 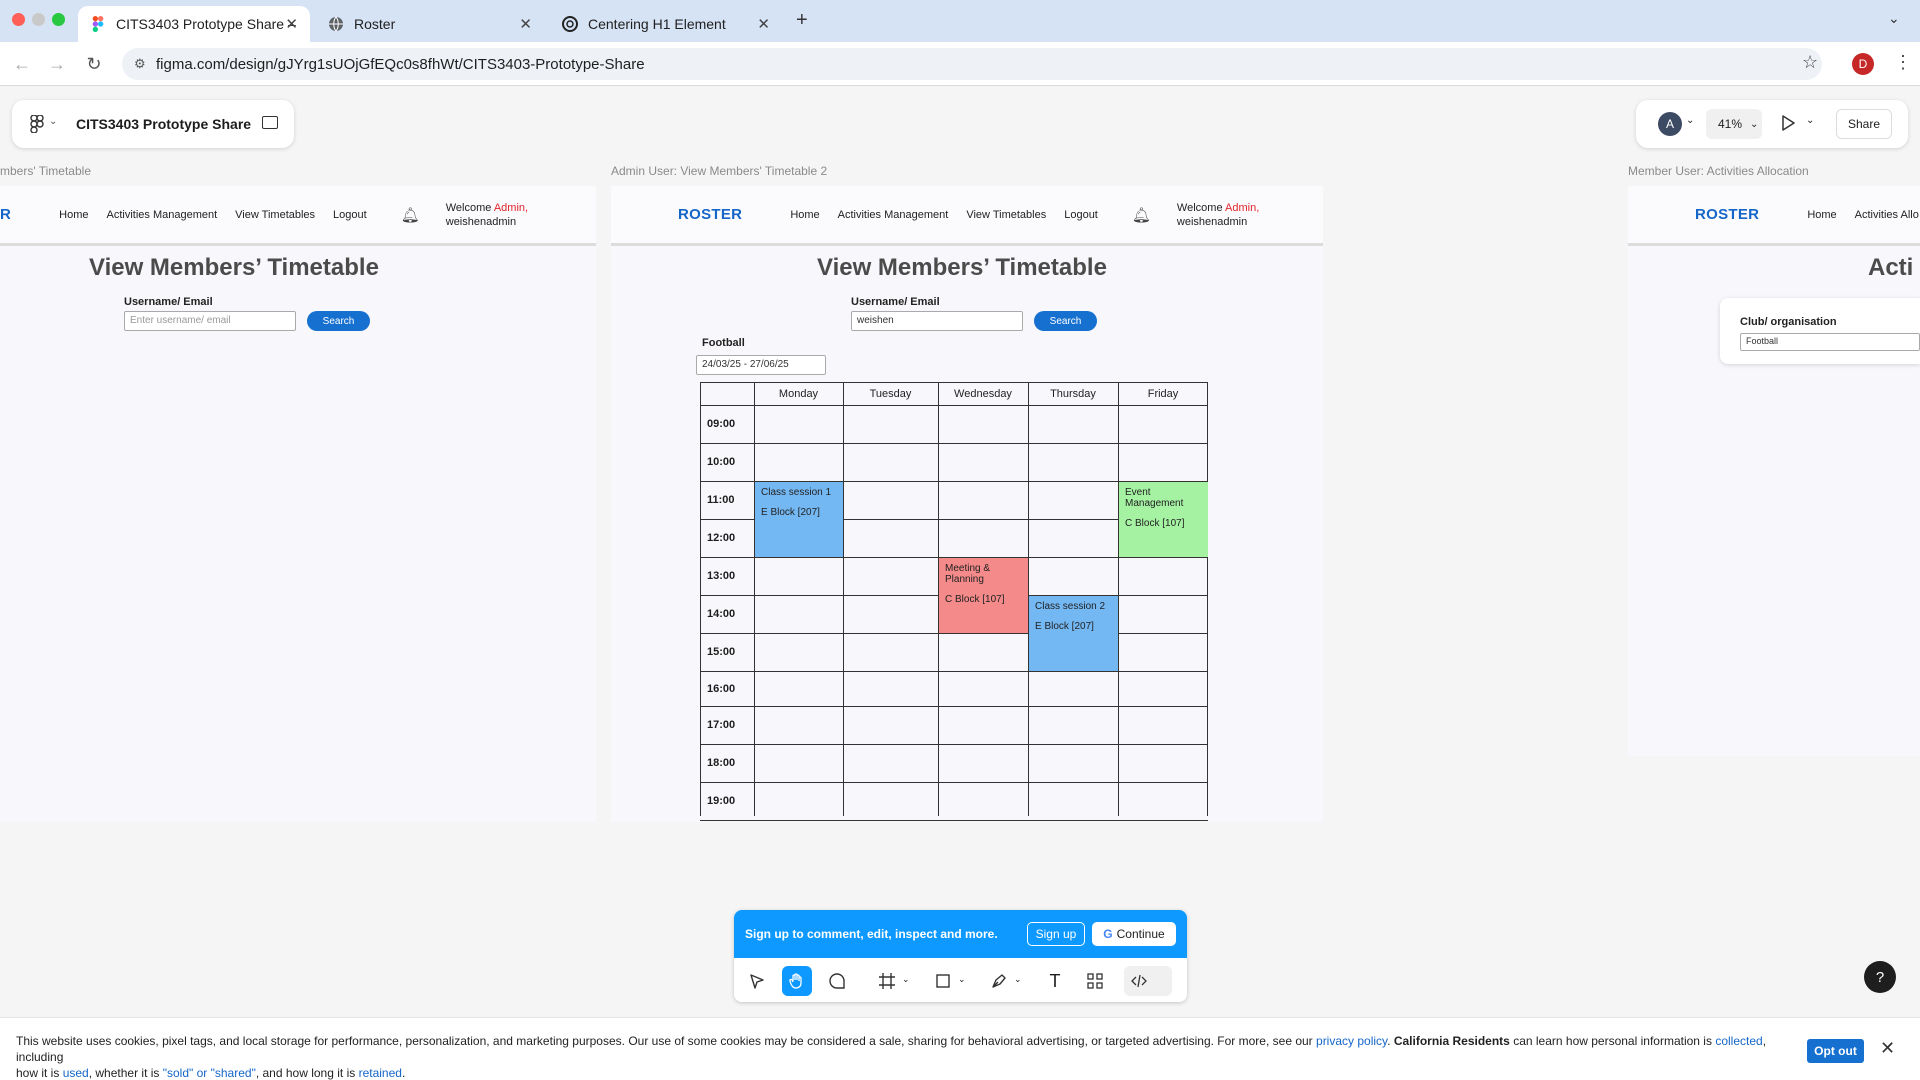 I want to click on window-minimize-button, so click(x=38, y=19).